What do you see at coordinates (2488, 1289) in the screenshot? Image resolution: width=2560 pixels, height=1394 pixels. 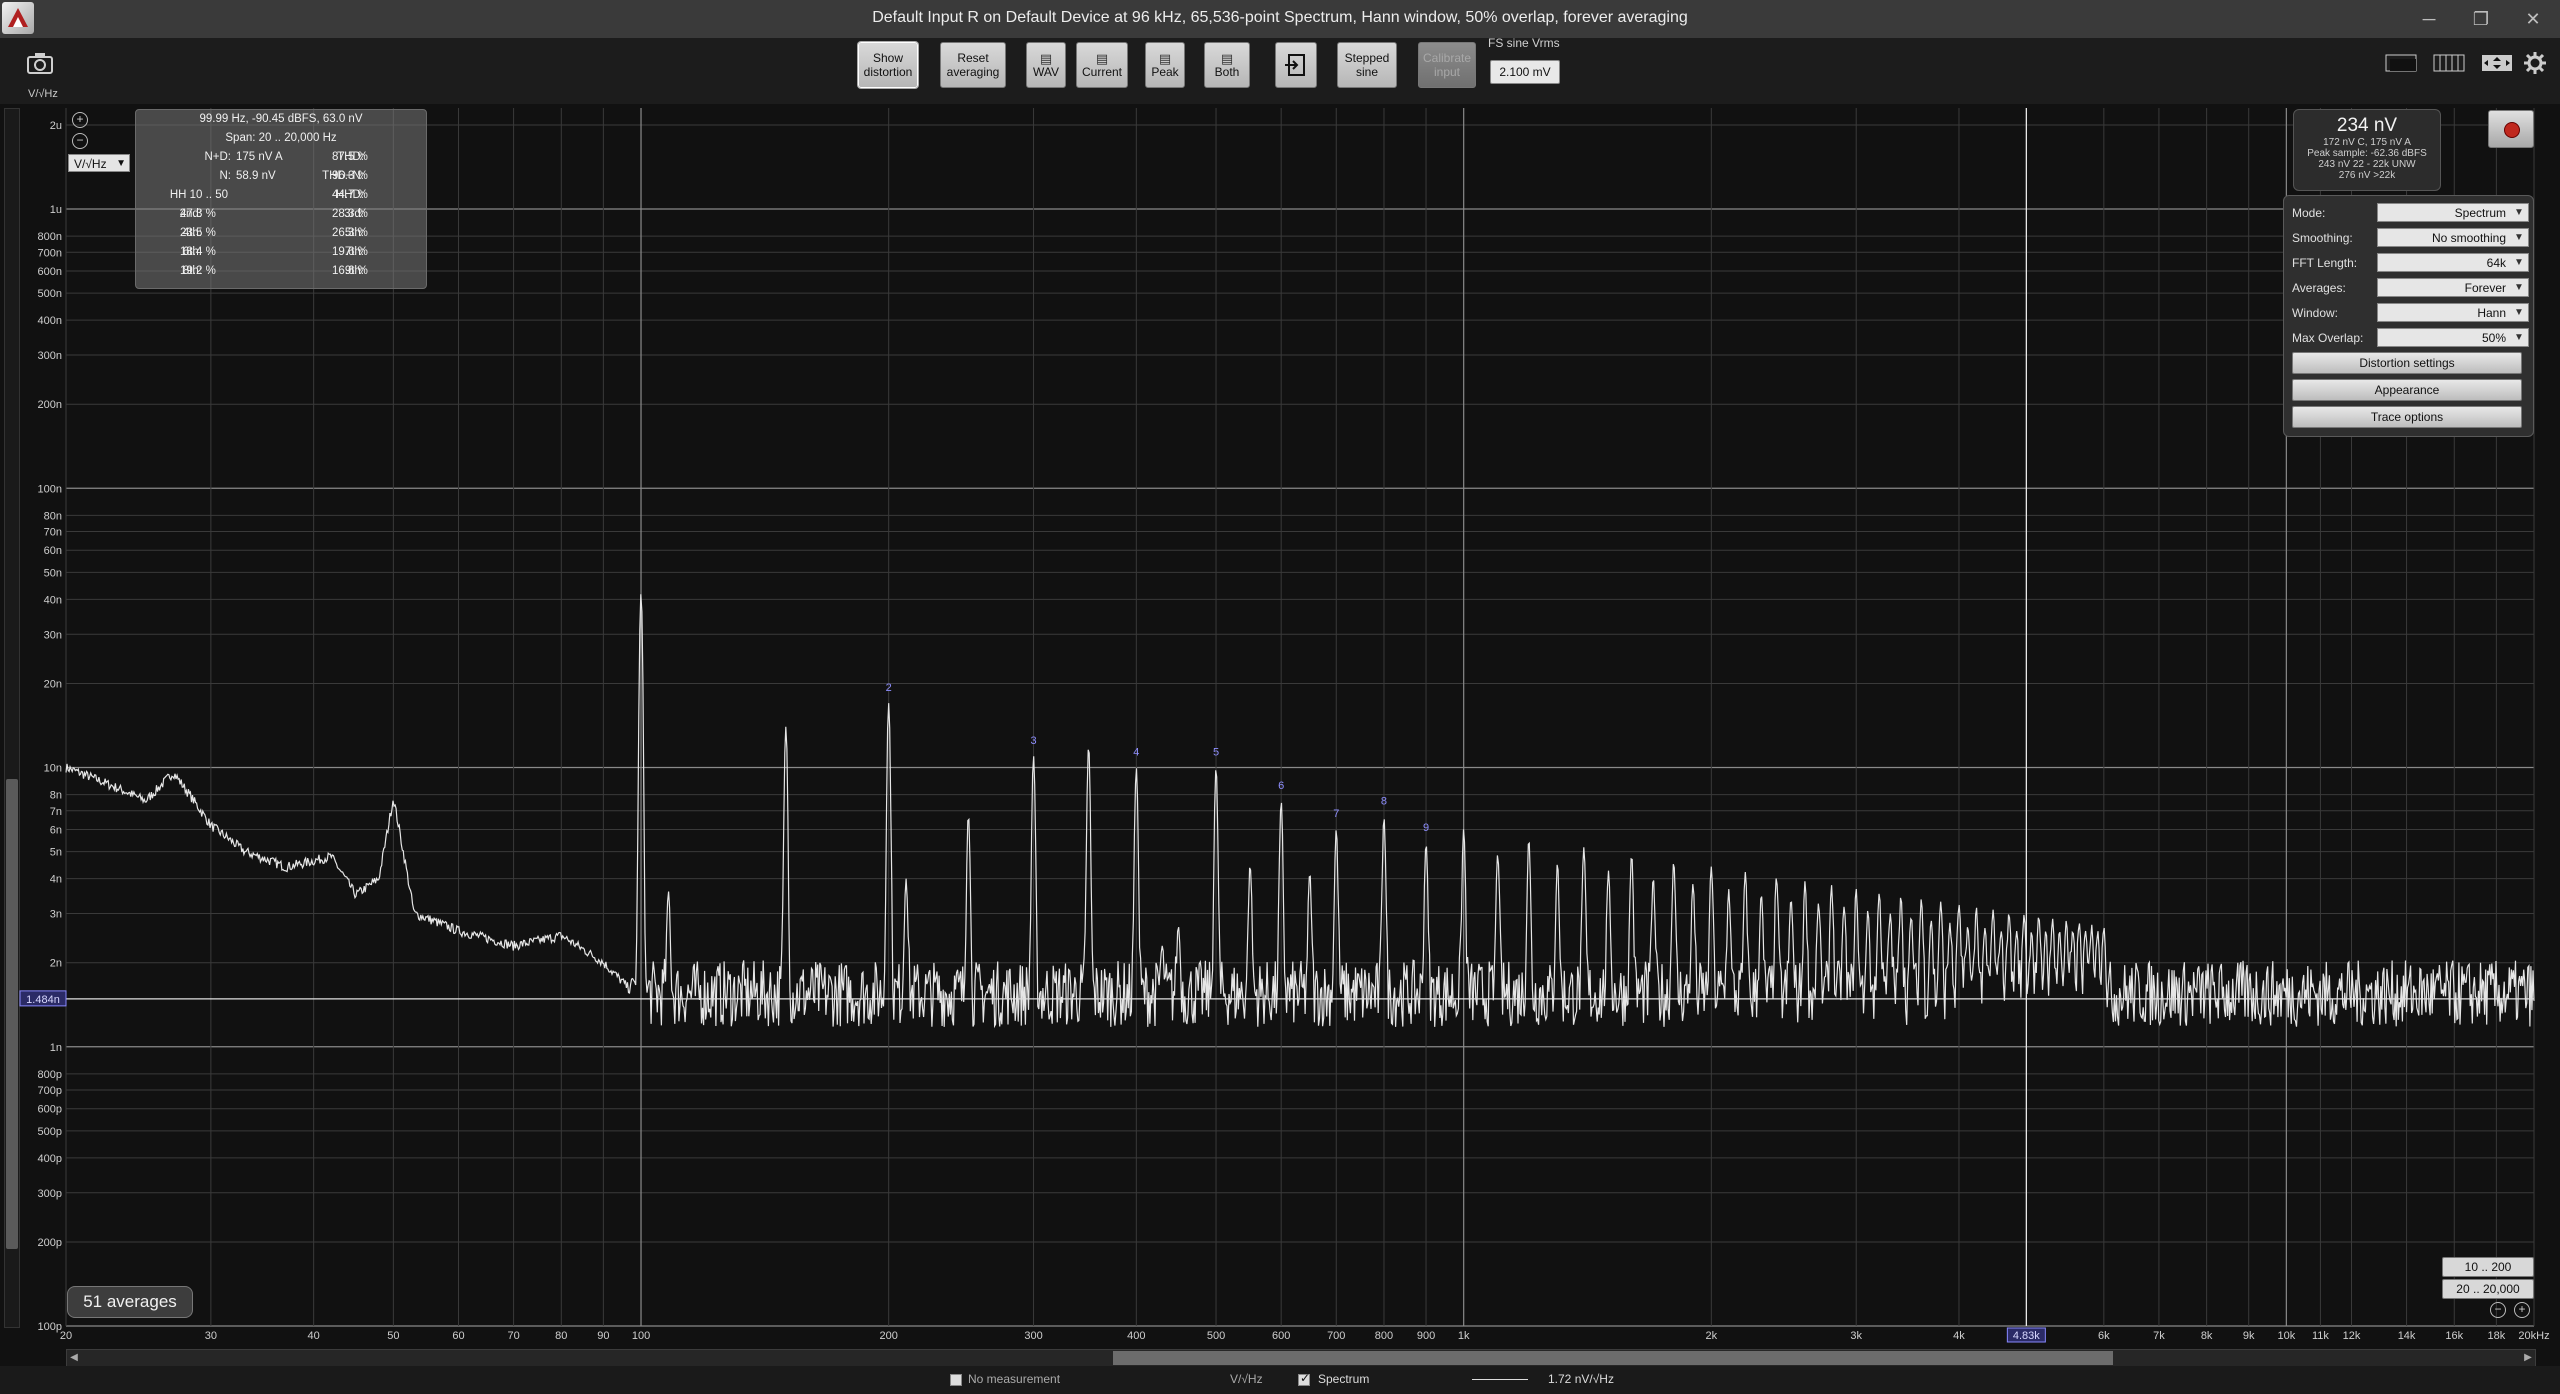 I see `range-20-20000-button: 20 .. 20,000` at bounding box center [2488, 1289].